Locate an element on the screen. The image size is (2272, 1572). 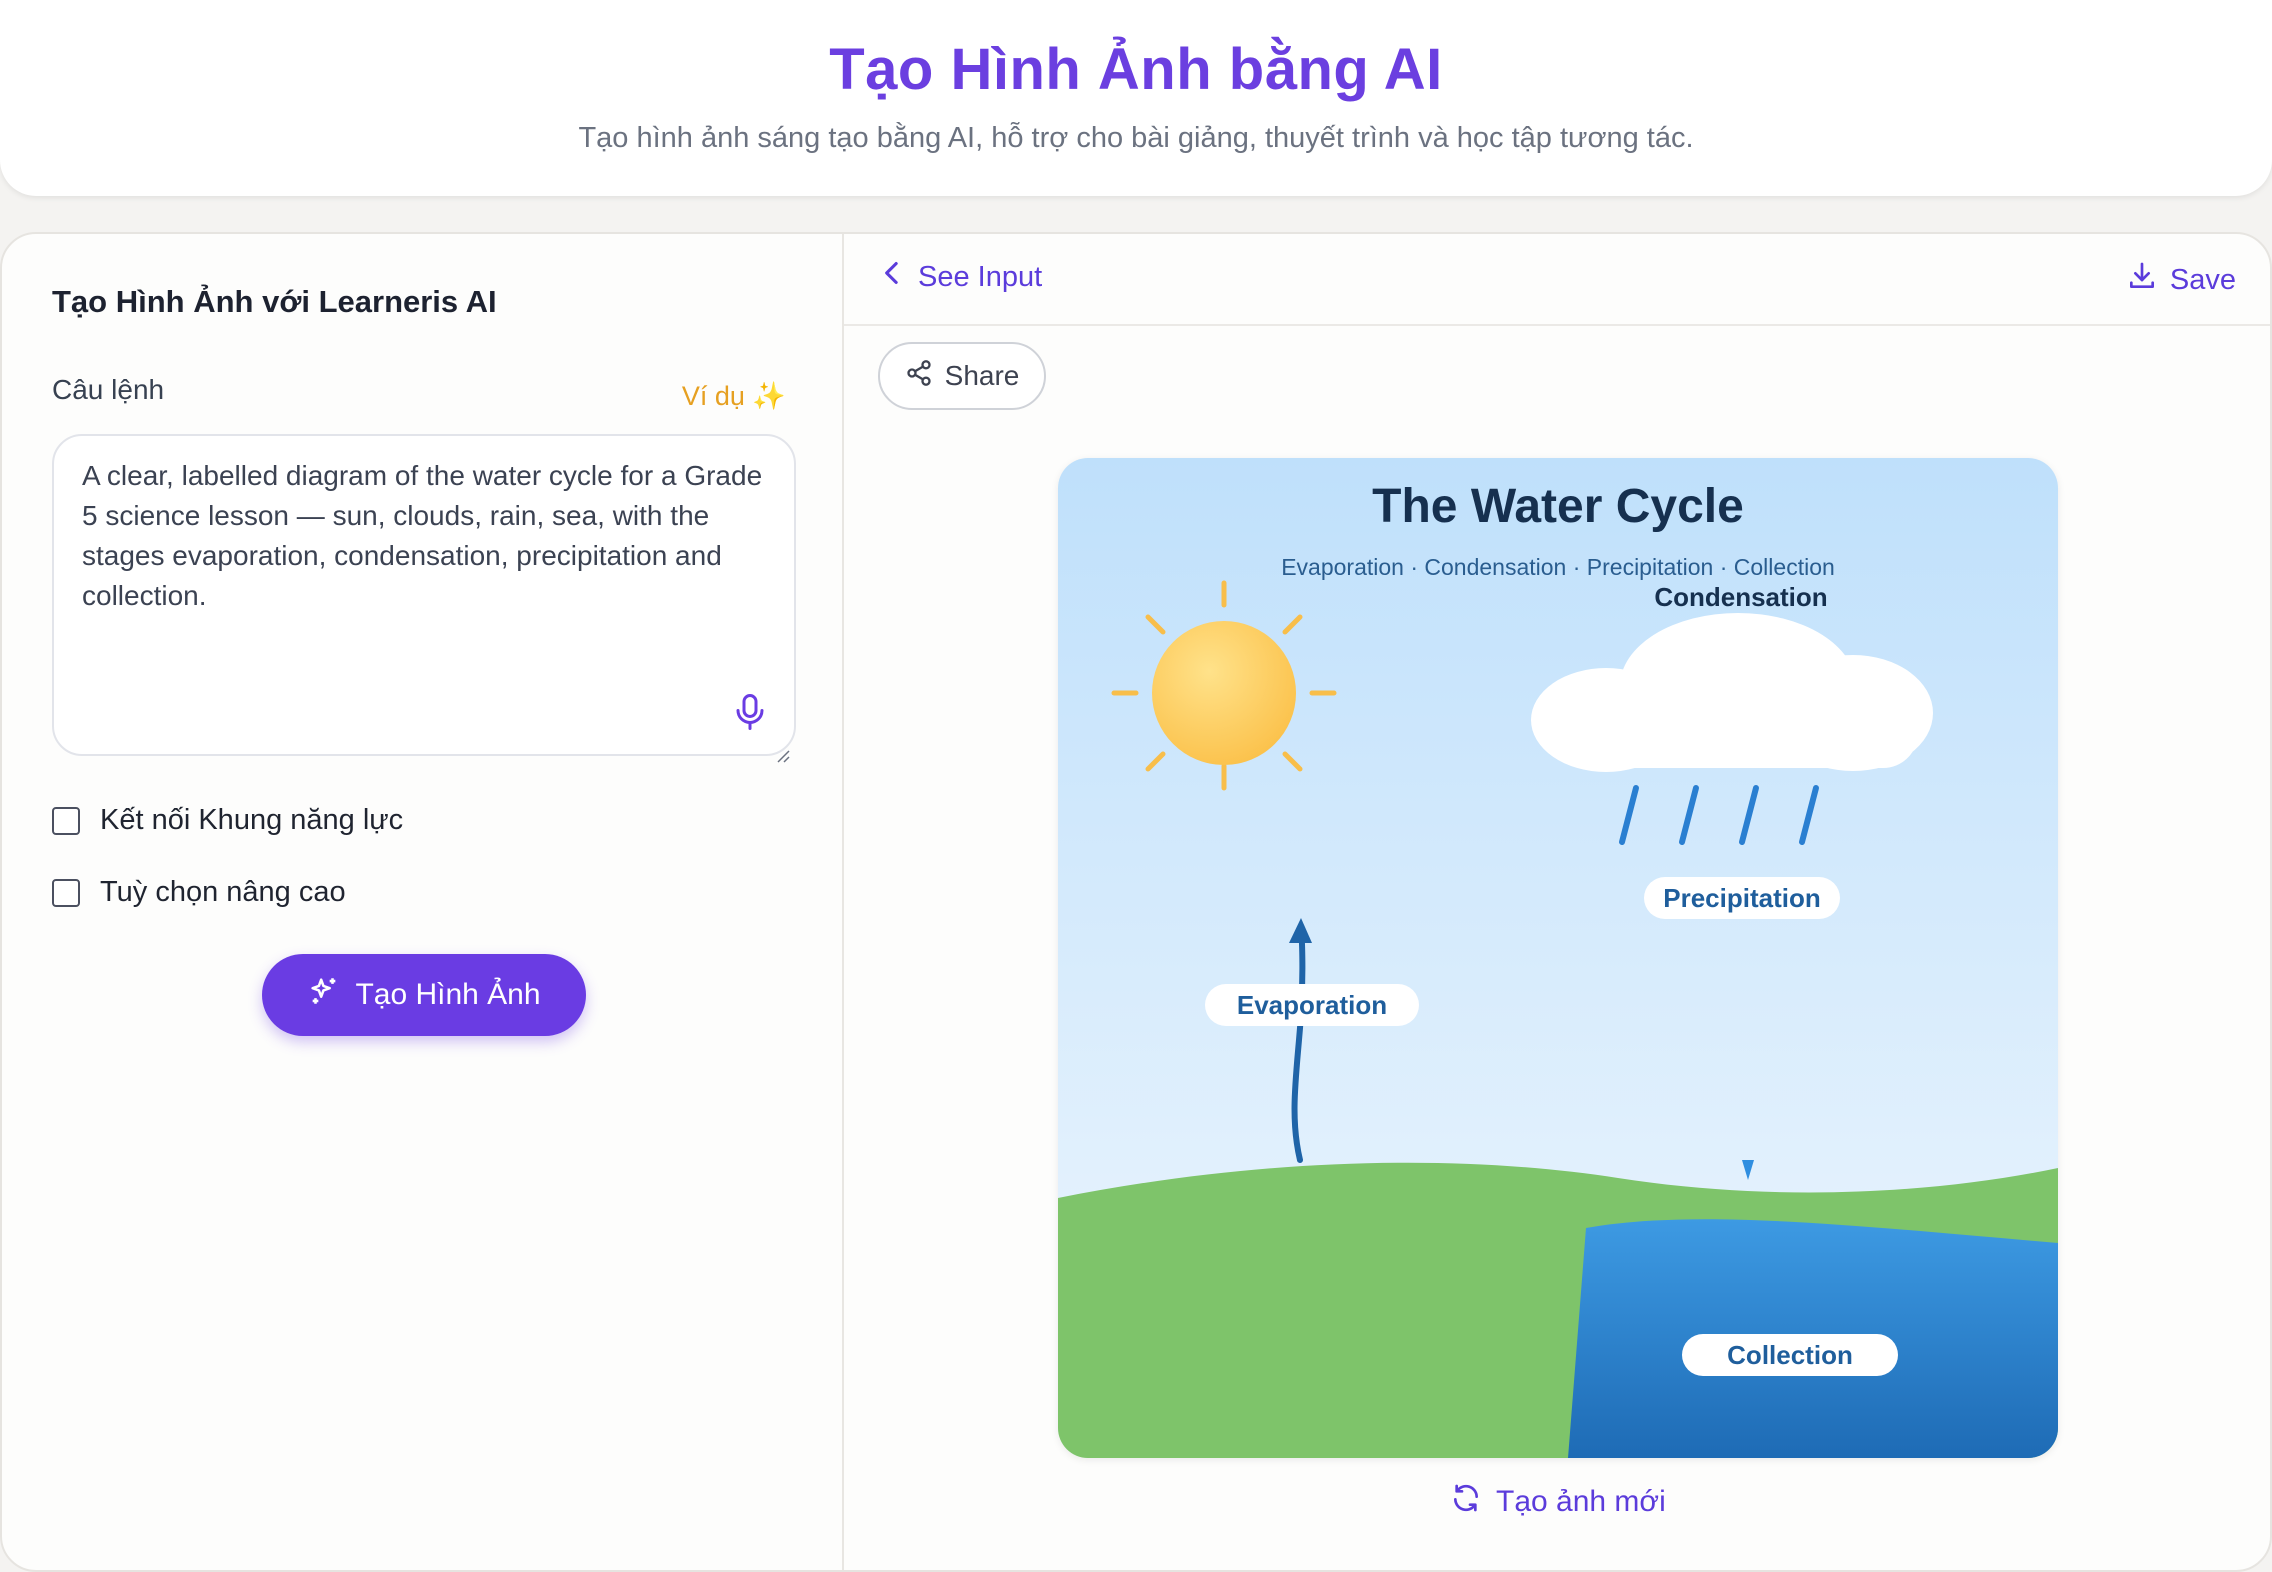
resize-grip-icon is located at coordinates (782, 748).